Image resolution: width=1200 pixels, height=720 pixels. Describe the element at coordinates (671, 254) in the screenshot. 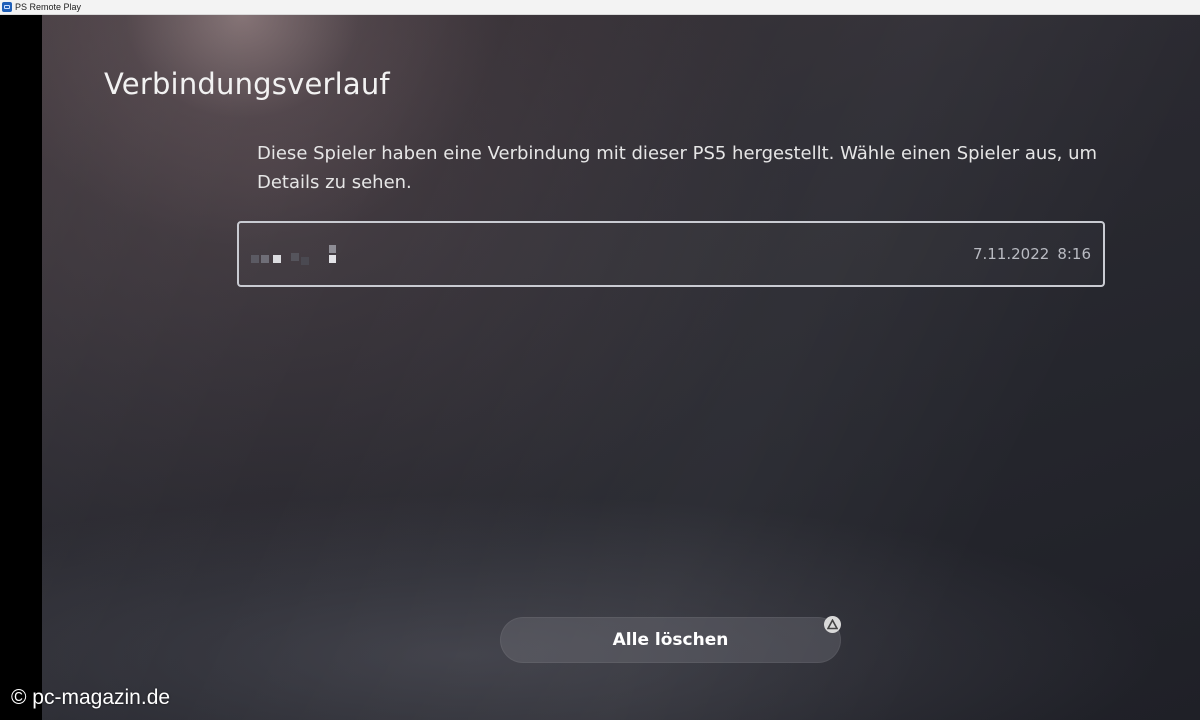

I see `connection-history-item: 7.11.2022 8:16` at that location.